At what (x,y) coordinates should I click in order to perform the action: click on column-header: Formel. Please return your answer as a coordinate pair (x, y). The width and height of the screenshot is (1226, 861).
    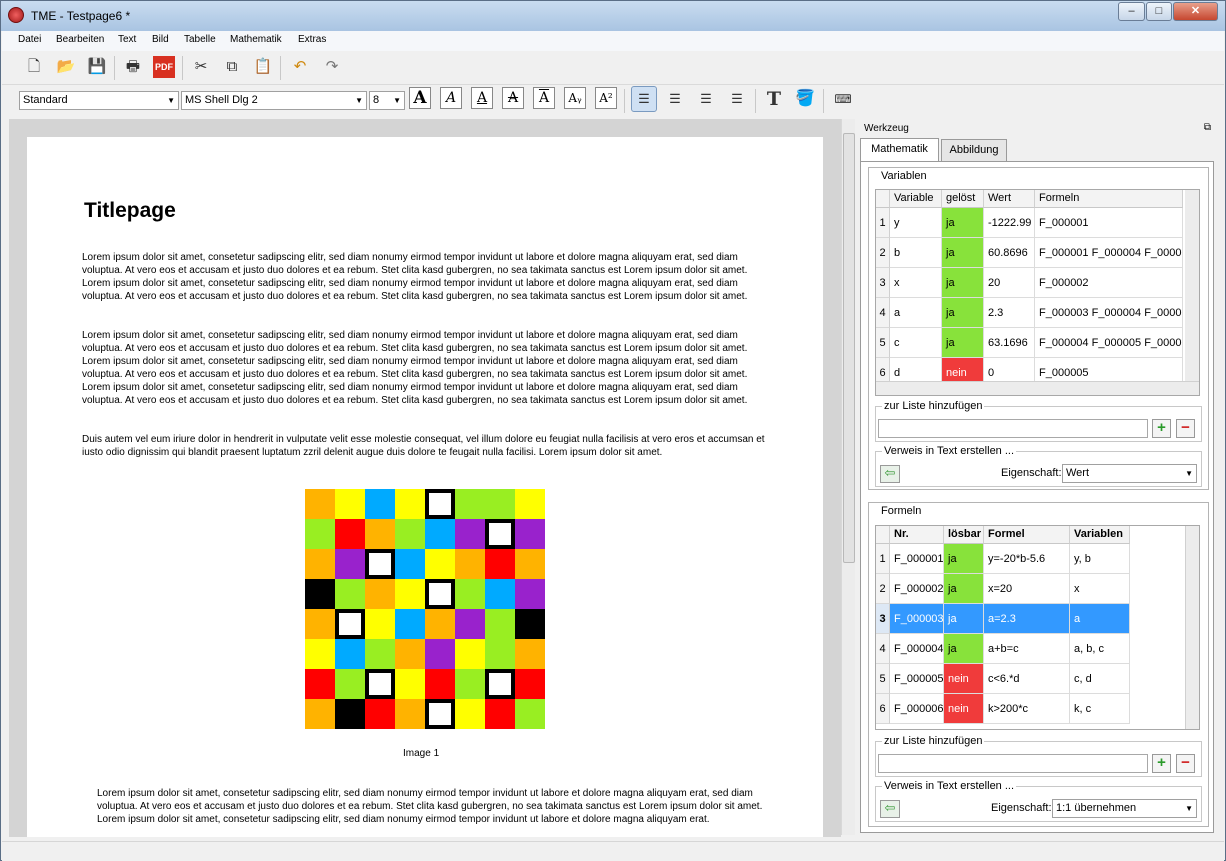
    Looking at the image, I should click on (1027, 535).